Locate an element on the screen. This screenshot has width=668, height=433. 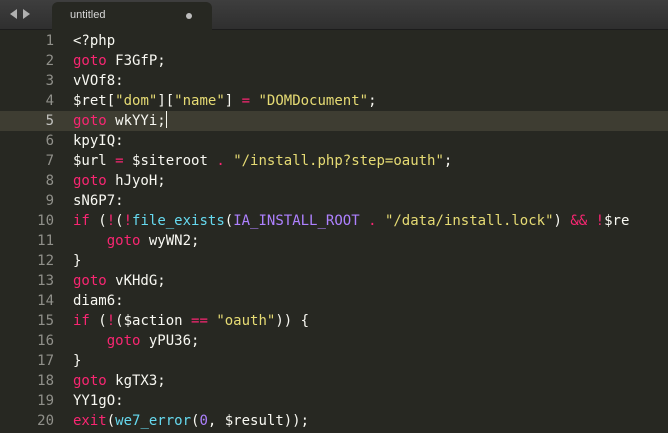
line-number: 18 is located at coordinates (45, 381).